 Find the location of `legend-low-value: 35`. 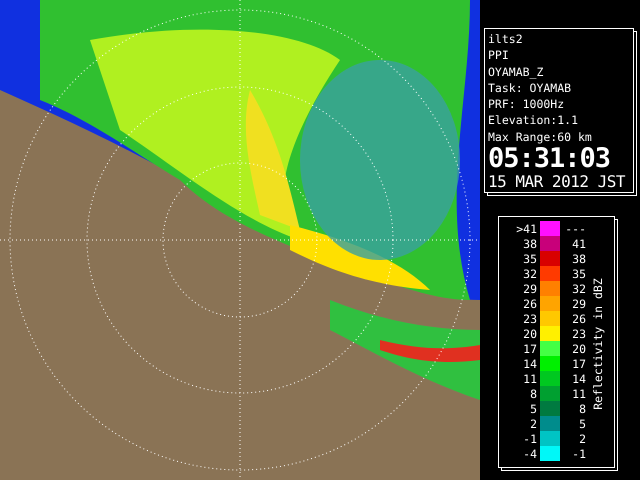

legend-low-value: 35 is located at coordinates (530, 259).